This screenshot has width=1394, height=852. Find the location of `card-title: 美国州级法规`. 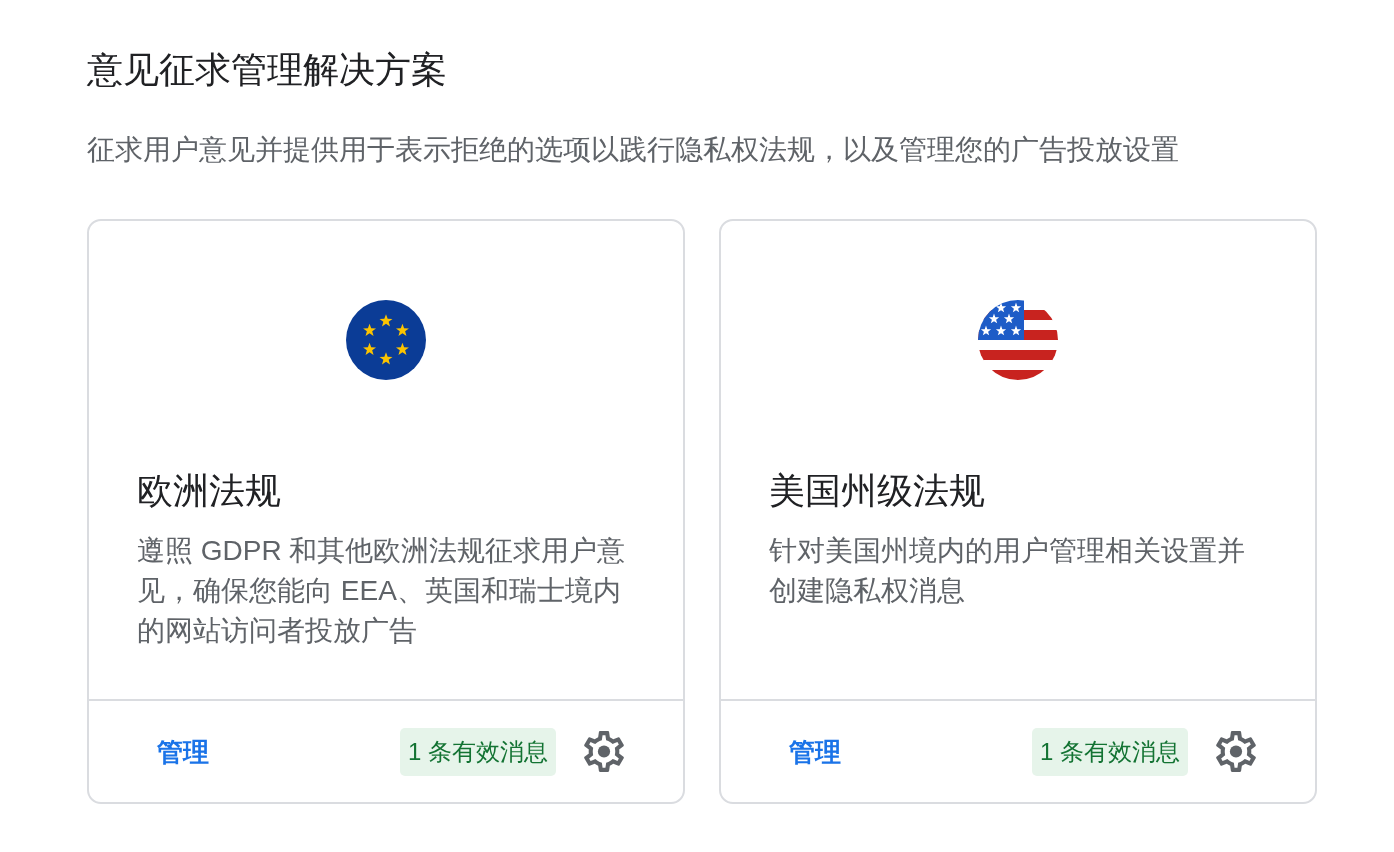

card-title: 美国州级法规 is located at coordinates (877, 491).